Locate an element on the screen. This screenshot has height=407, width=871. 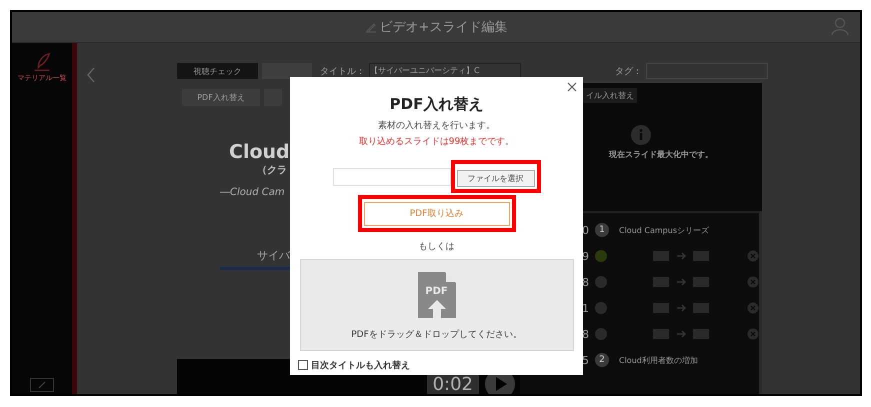
slide-subtitle: （クラ is located at coordinates (272, 170).